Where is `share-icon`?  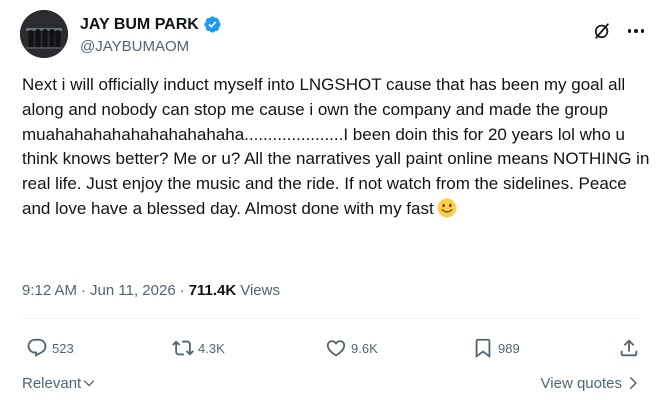
share-icon is located at coordinates (629, 348).